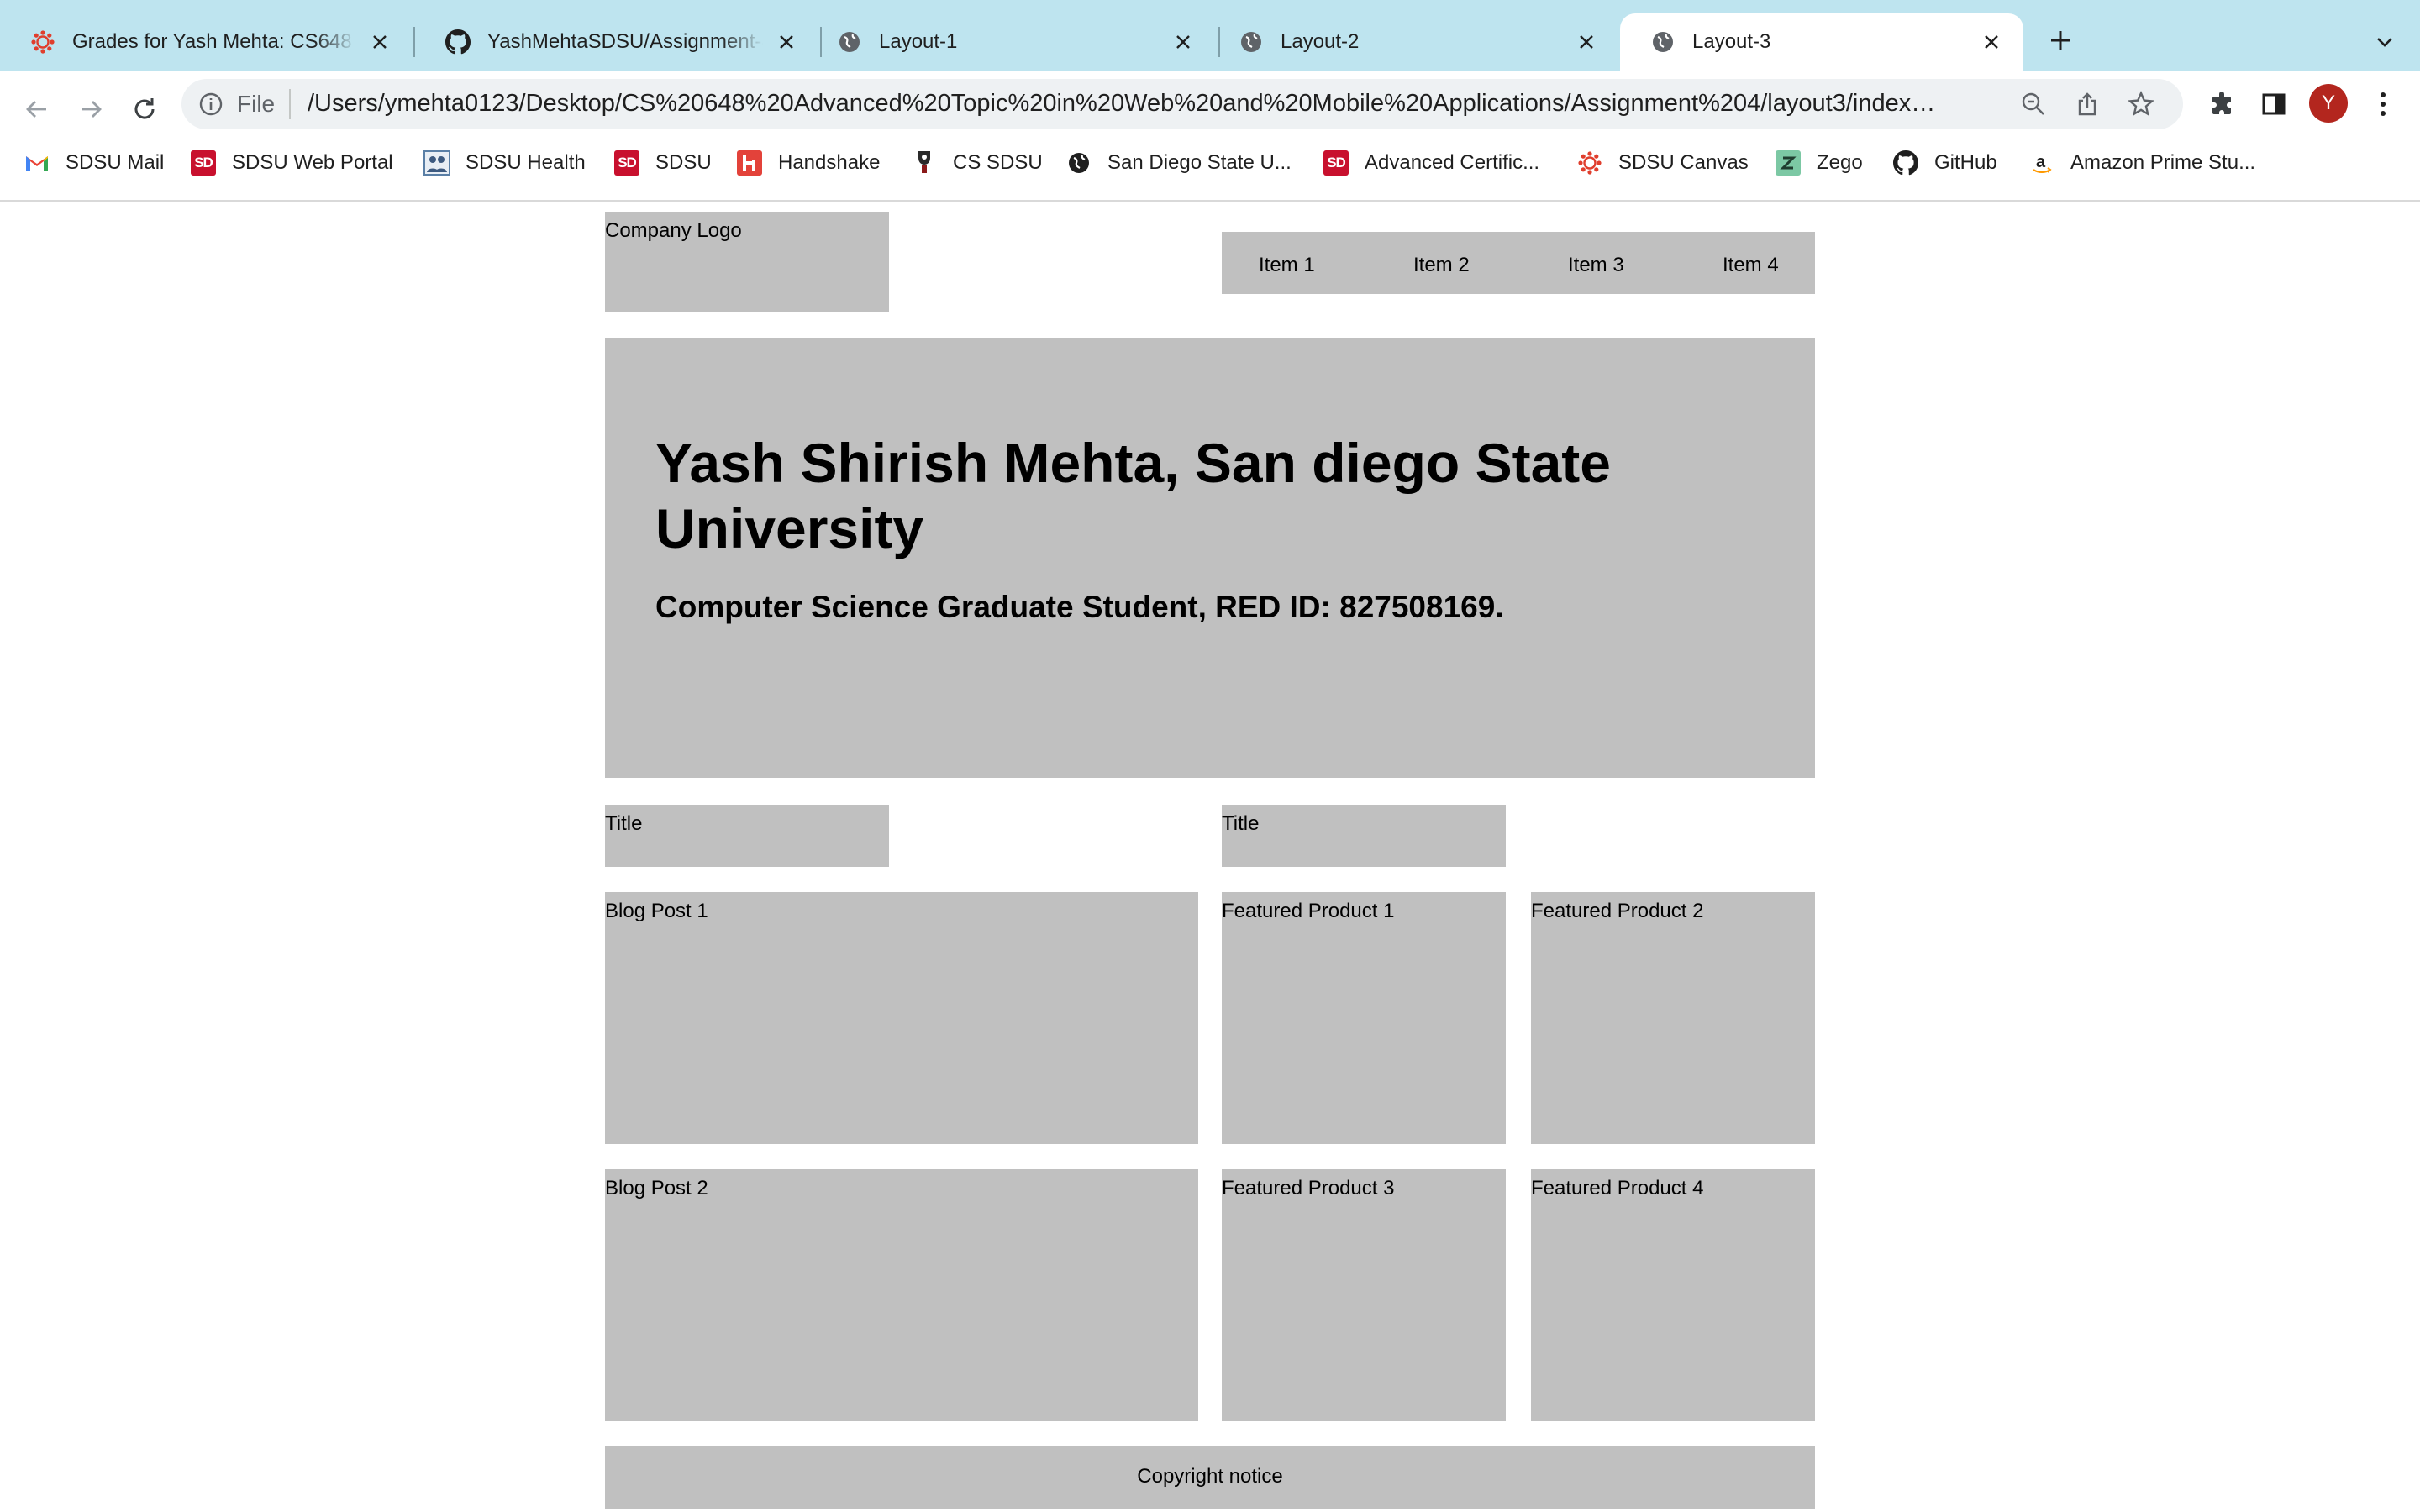 This screenshot has height=1512, width=2420. What do you see at coordinates (211, 104) in the screenshot?
I see `info-icon` at bounding box center [211, 104].